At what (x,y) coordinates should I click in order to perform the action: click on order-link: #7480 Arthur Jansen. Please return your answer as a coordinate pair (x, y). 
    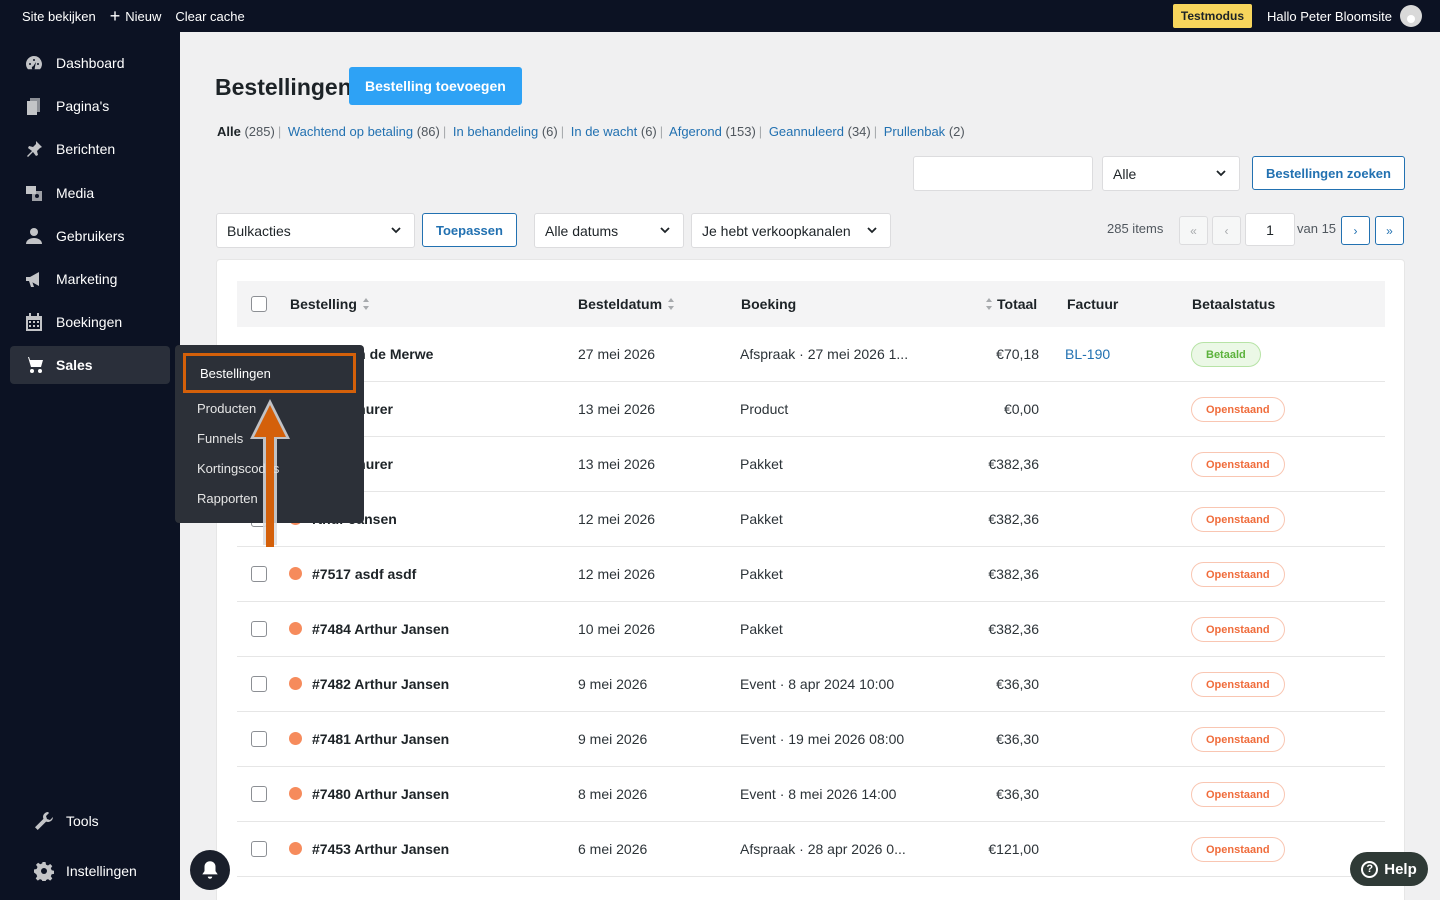
    Looking at the image, I should click on (380, 794).